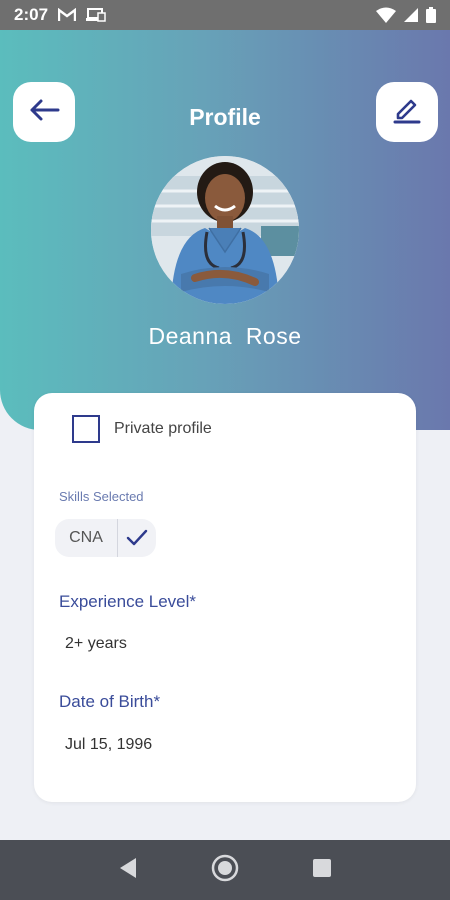 This screenshot has height=900, width=450. Describe the element at coordinates (86, 537) in the screenshot. I see `skill-chip-label: CNA` at that location.